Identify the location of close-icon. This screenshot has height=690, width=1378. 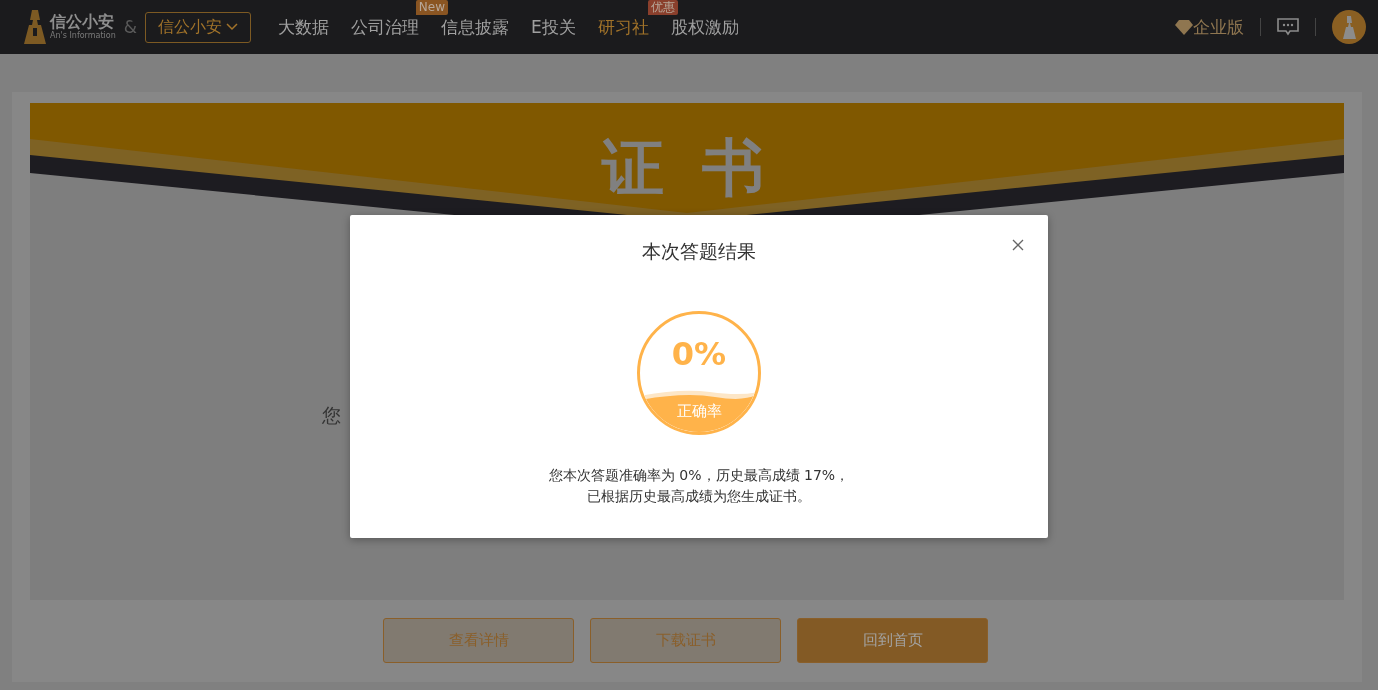
(1018, 245).